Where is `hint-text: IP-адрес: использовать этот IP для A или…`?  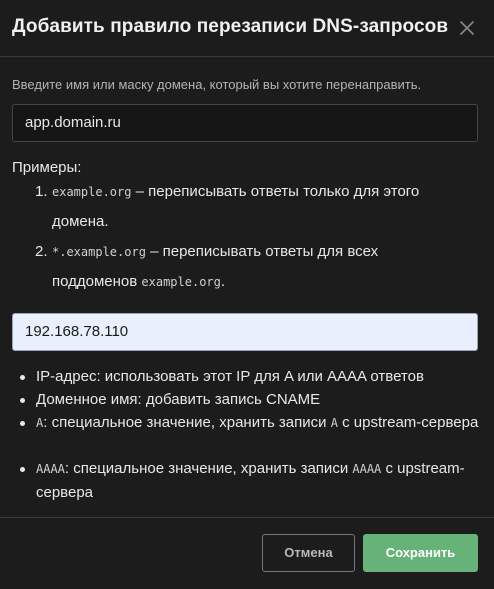
hint-text: IP-адрес: использовать этот IP для A или… is located at coordinates (230, 376).